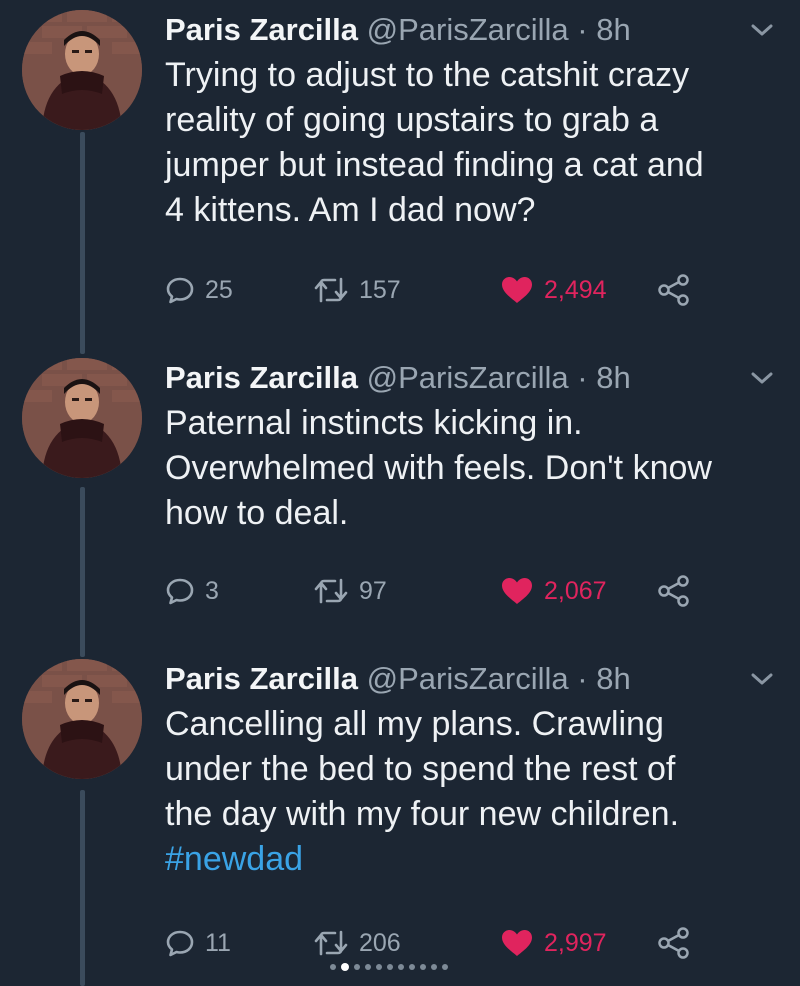 The height and width of the screenshot is (986, 800). I want to click on reply-count: 25, so click(219, 289).